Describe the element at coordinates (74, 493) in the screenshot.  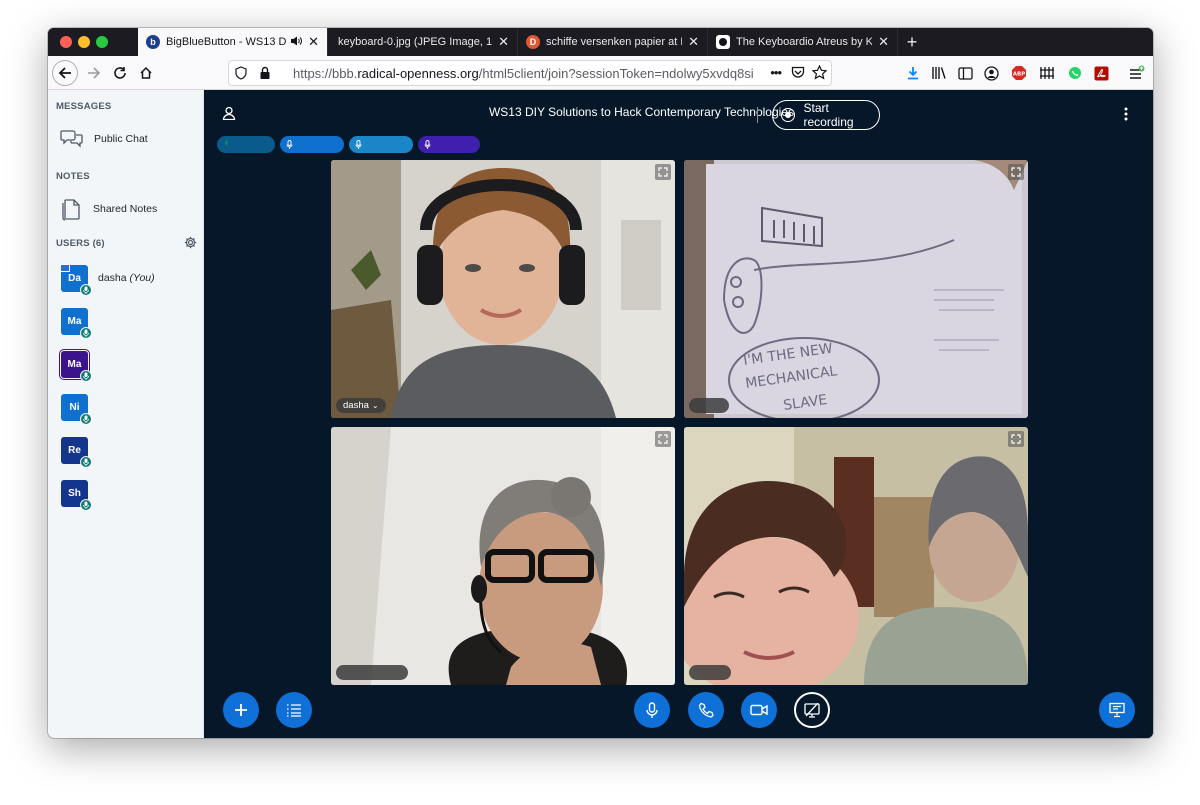
I see `avatar-initials: Sh` at that location.